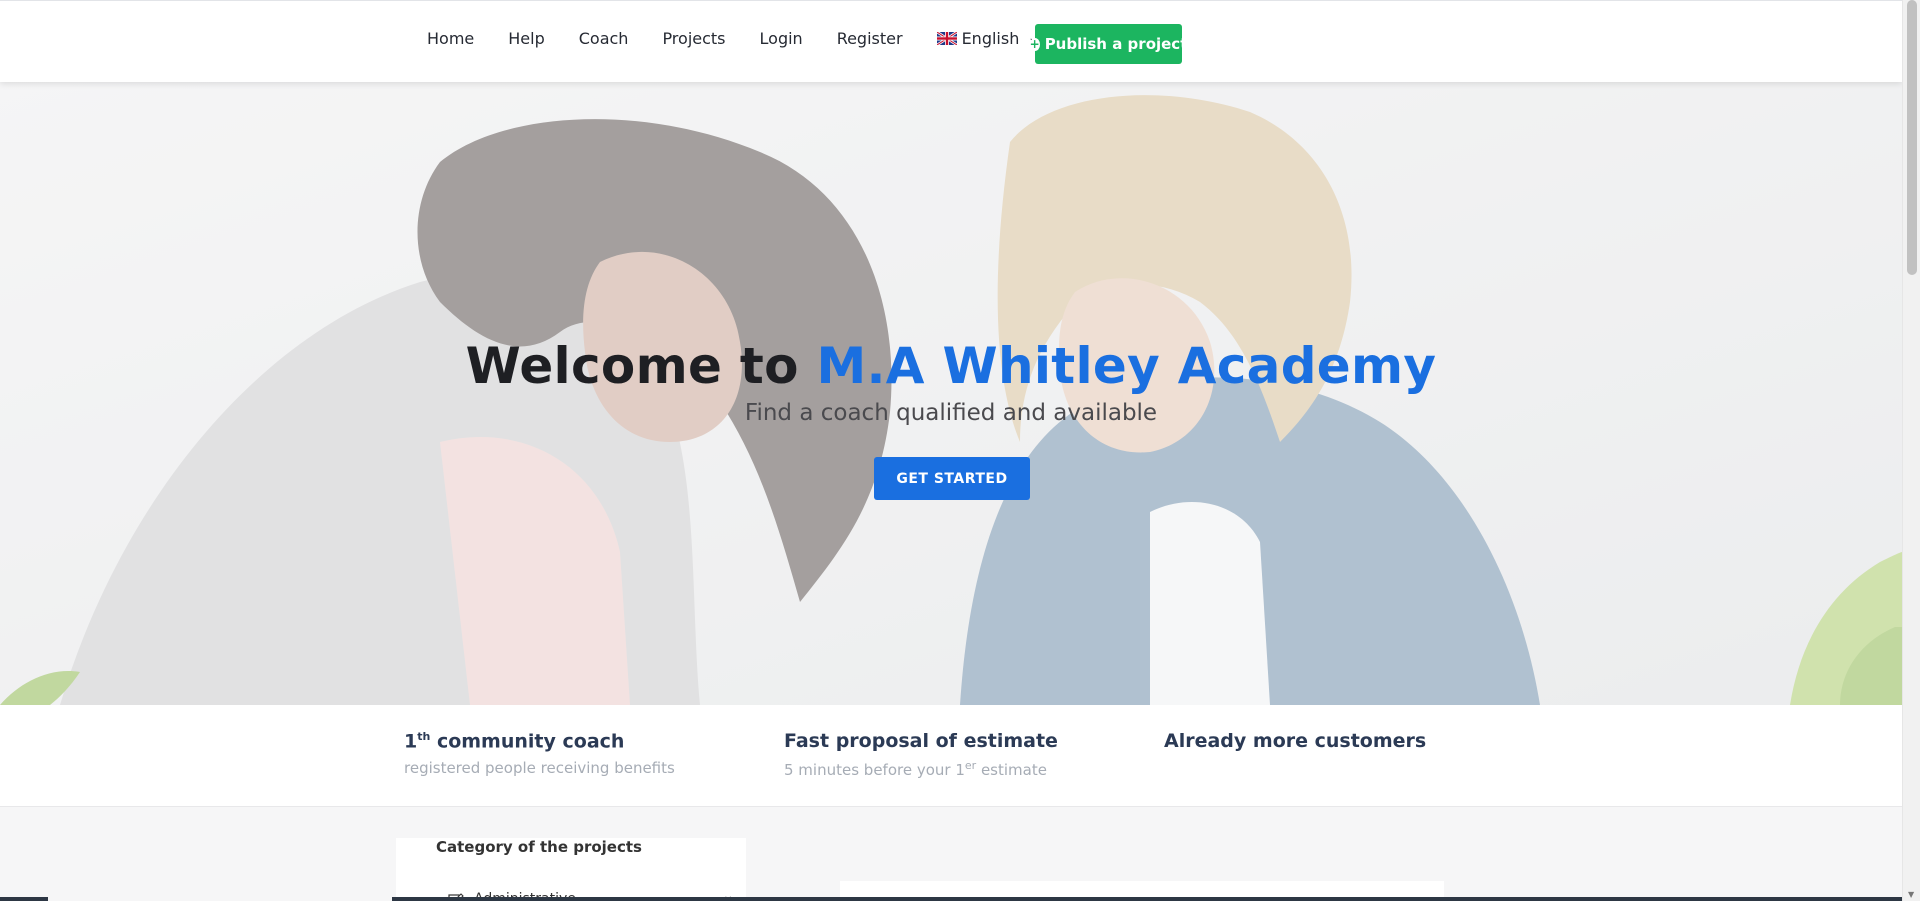 This screenshot has height=901, width=1920. I want to click on nav-register: Register, so click(870, 38).